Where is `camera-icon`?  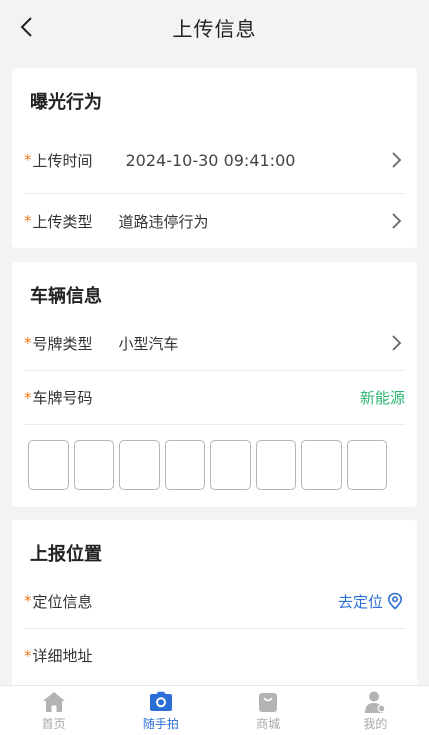 camera-icon is located at coordinates (160, 701).